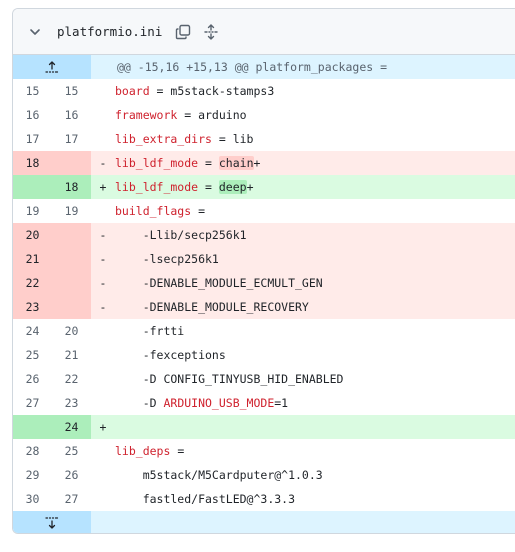  What do you see at coordinates (212, 115) in the screenshot?
I see `code-text: = arduino` at bounding box center [212, 115].